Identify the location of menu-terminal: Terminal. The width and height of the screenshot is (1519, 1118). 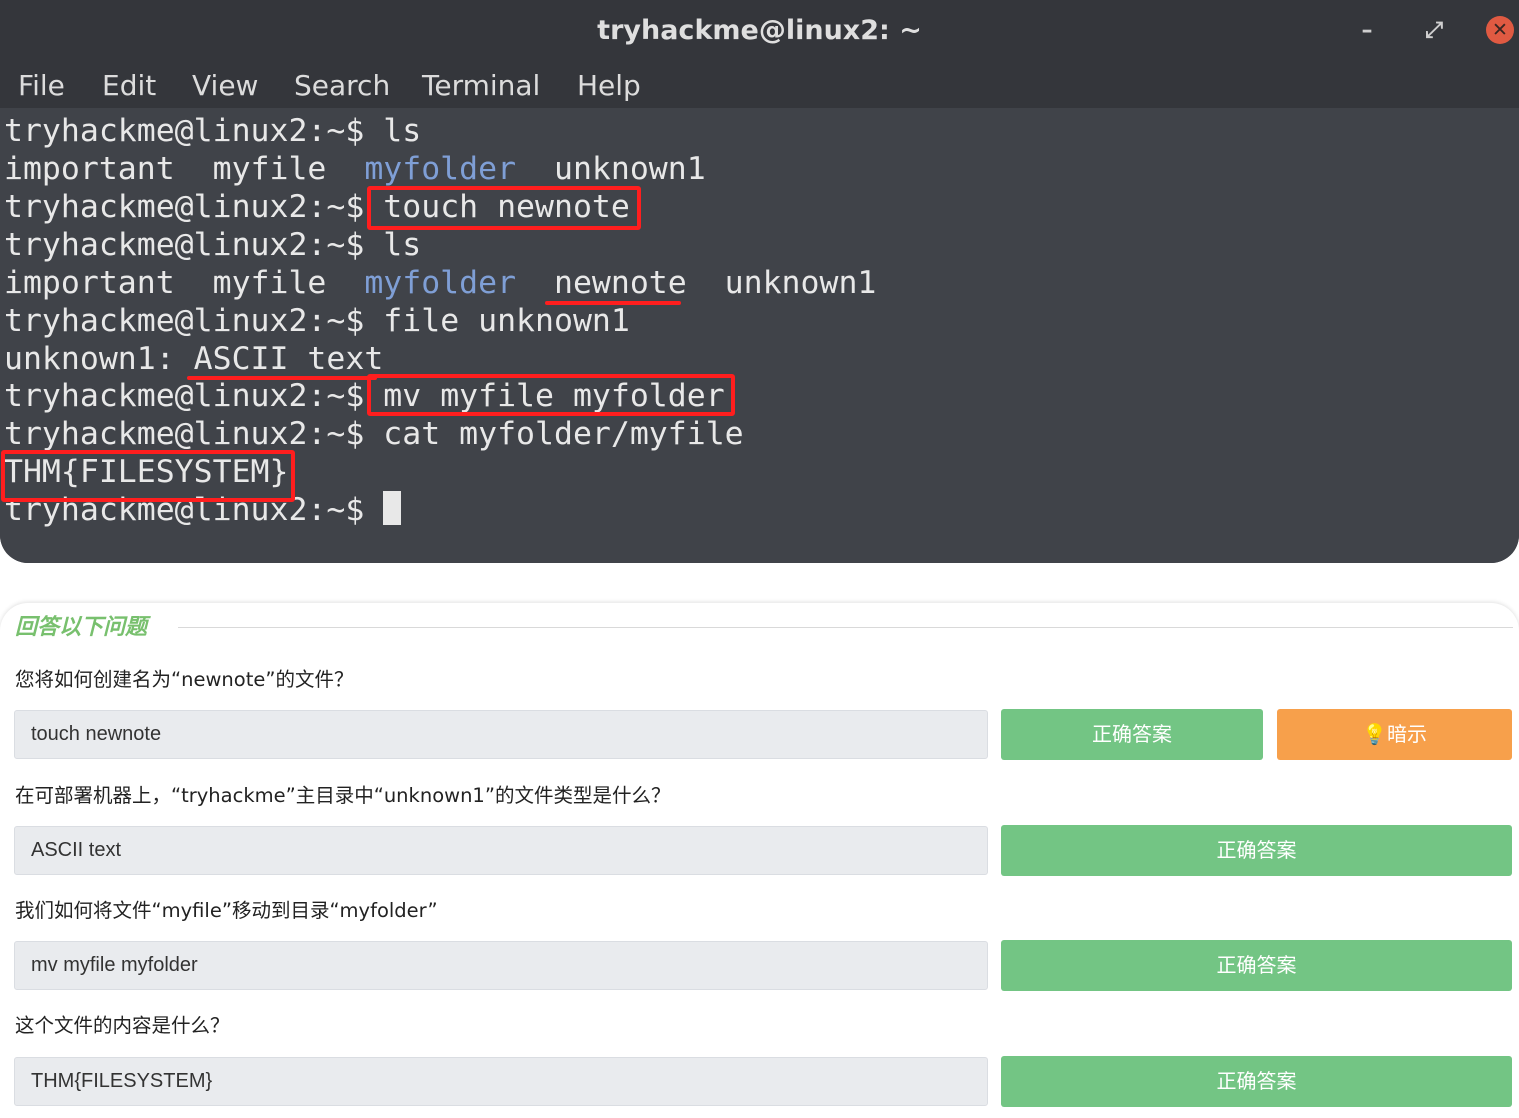
(481, 86).